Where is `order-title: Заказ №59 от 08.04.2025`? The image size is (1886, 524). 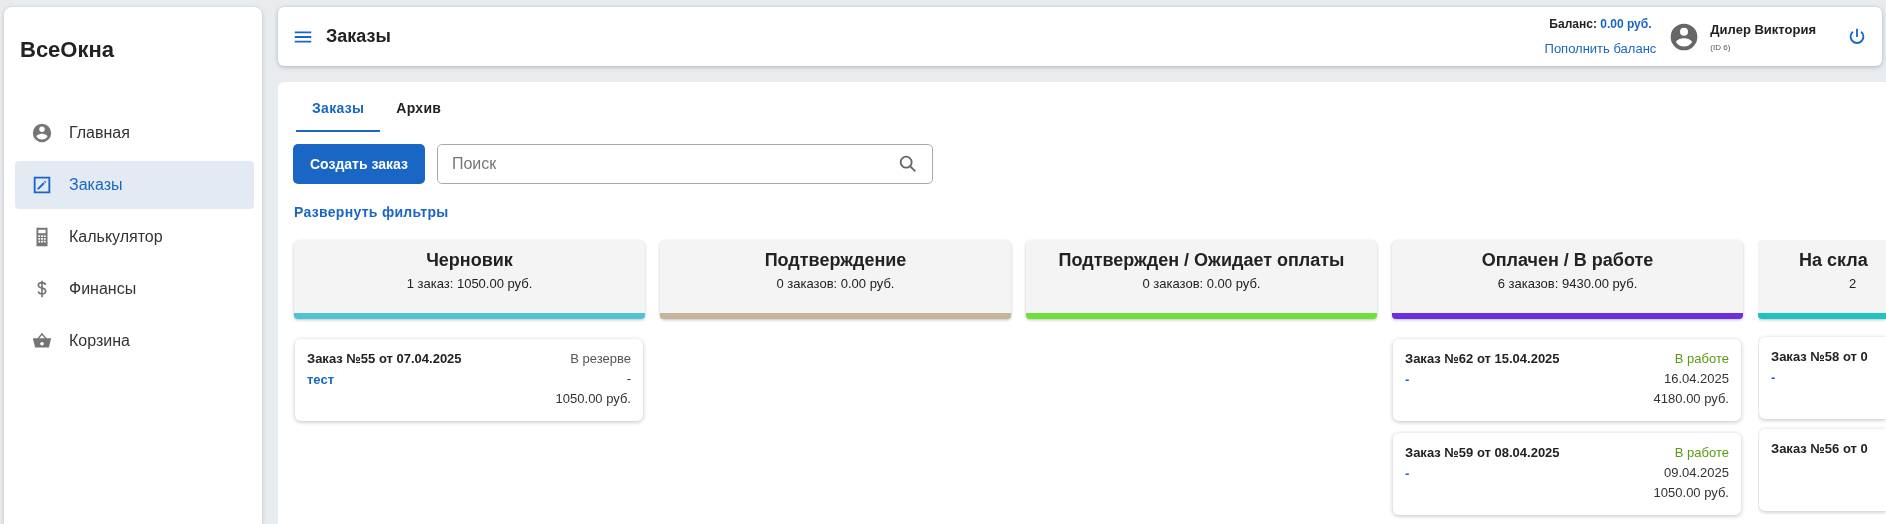
order-title: Заказ №59 от 08.04.2025 is located at coordinates (1482, 452).